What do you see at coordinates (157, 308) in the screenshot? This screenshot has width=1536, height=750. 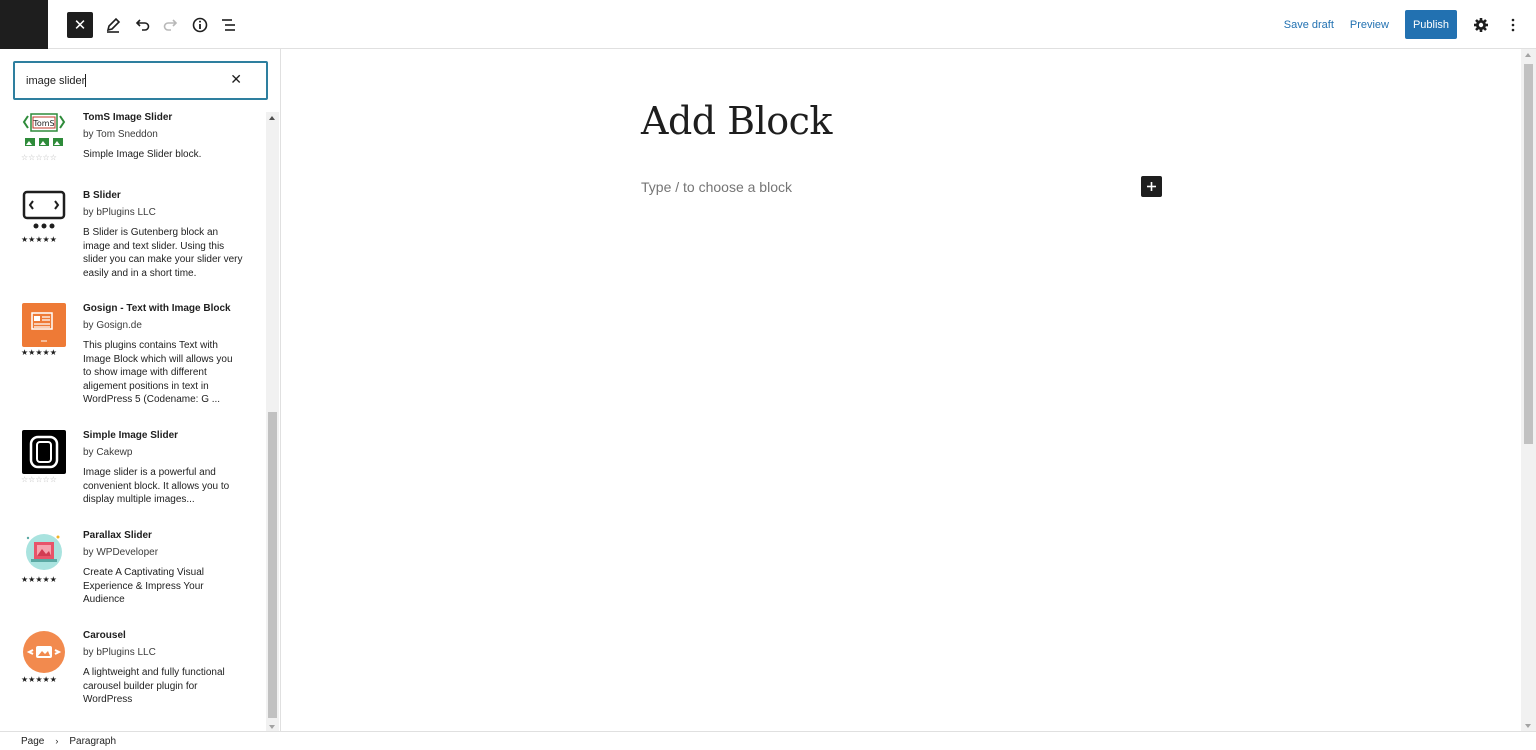 I see `block-title: Gosign - Text with Image Block` at bounding box center [157, 308].